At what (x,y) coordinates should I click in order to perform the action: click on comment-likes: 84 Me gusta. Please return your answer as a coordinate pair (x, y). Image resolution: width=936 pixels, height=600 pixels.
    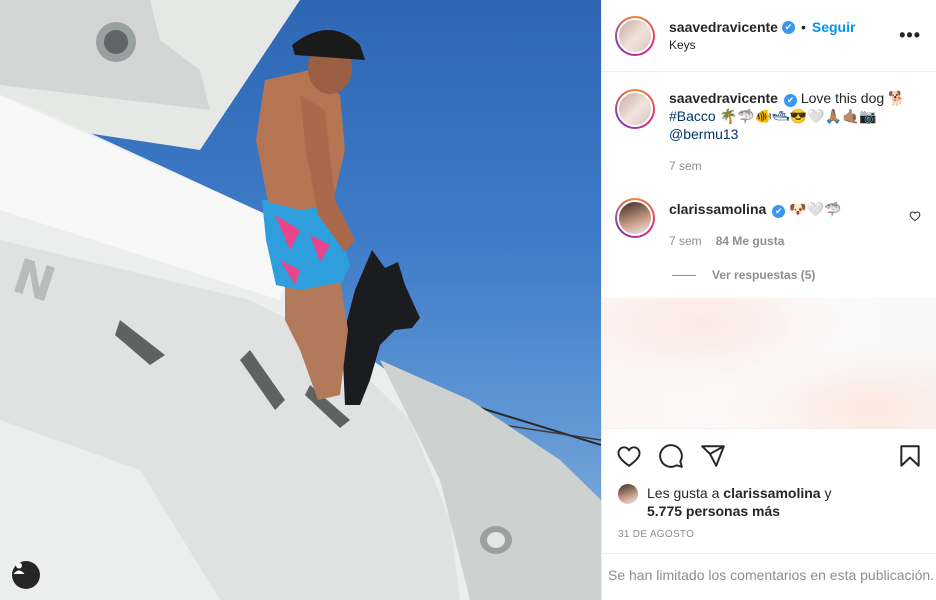
    Looking at the image, I should click on (750, 241).